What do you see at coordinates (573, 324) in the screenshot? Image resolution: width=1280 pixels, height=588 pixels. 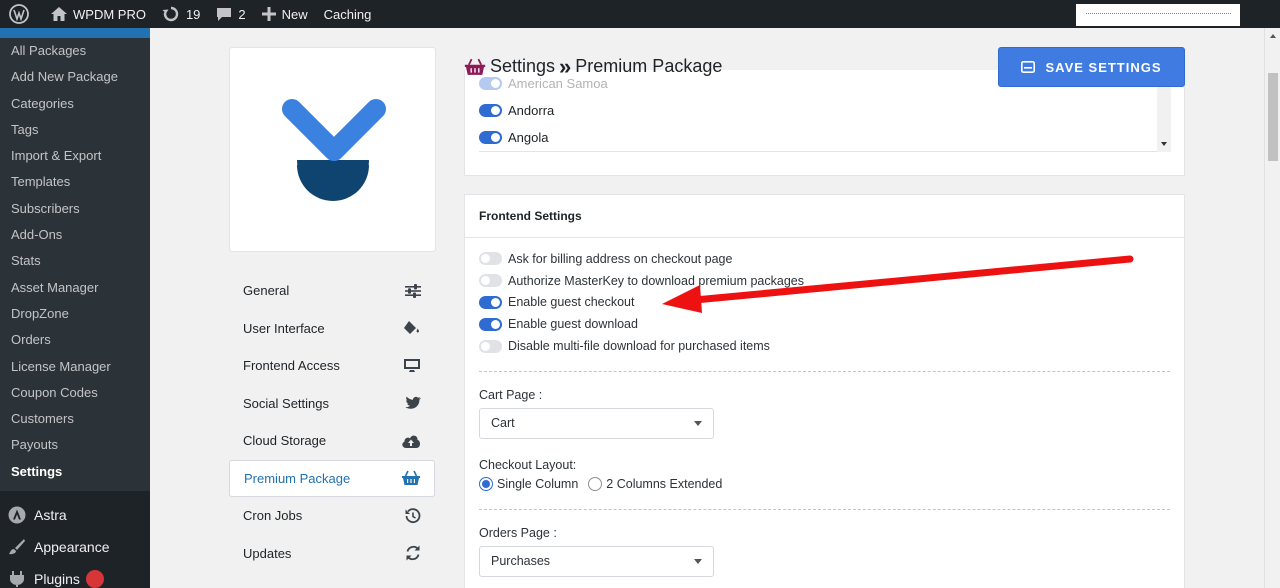 I see `option-label: Enable guest download` at bounding box center [573, 324].